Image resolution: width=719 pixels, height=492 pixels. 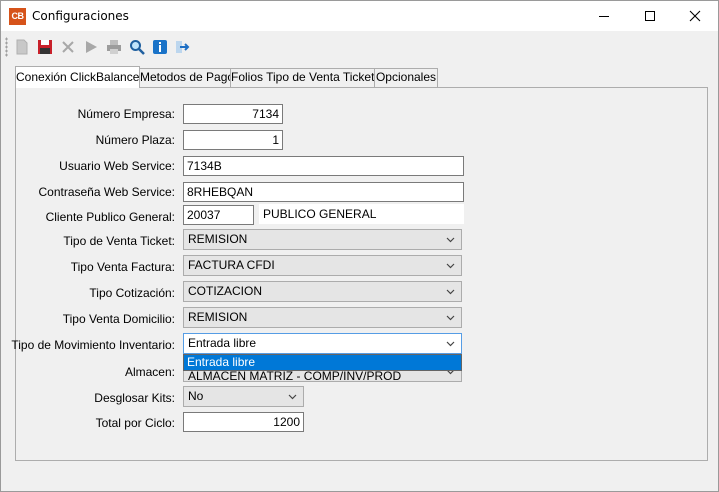 I want to click on app-logo-icon: CB, so click(x=17, y=16).